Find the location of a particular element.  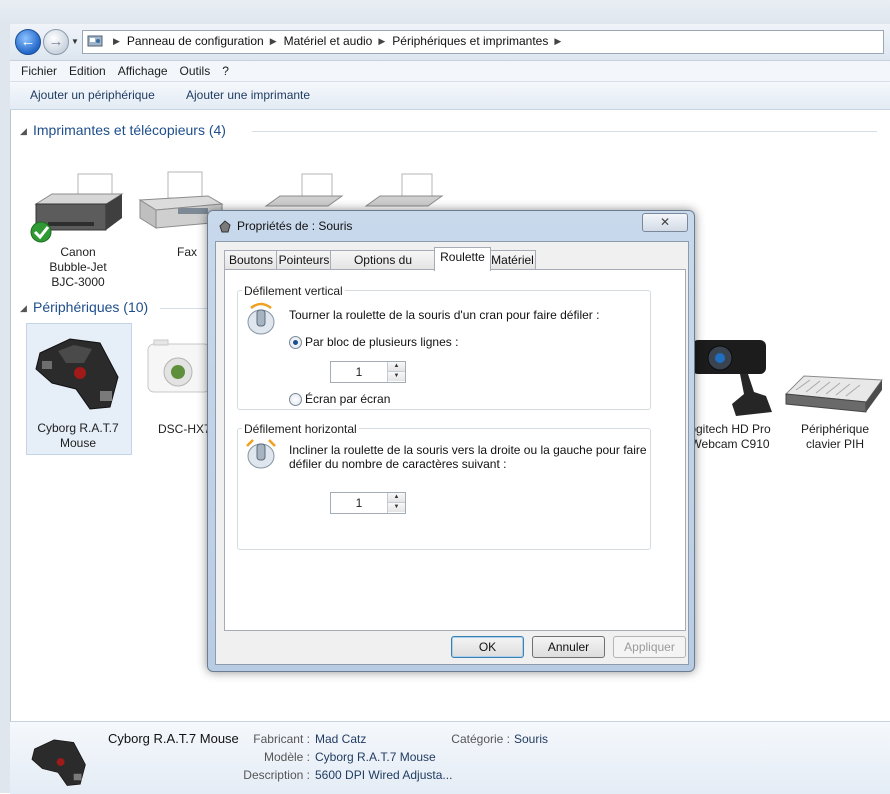

manufacturer-value: Mad Catz is located at coordinates (341, 739).